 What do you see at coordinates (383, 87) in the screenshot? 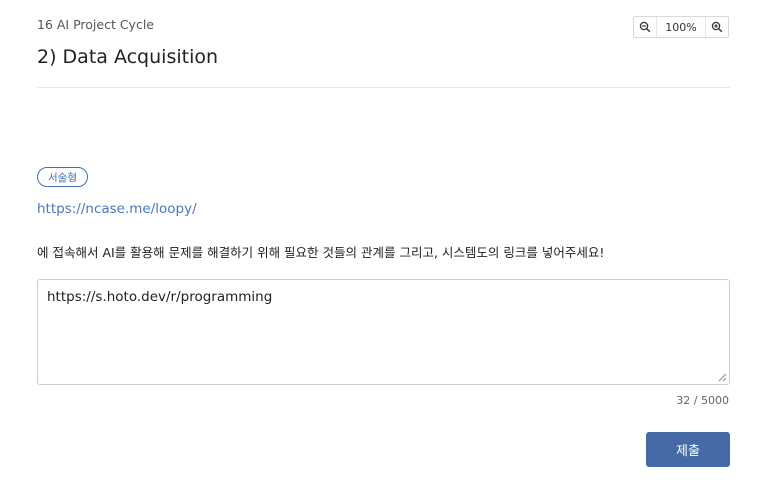
I see `header-divider` at bounding box center [383, 87].